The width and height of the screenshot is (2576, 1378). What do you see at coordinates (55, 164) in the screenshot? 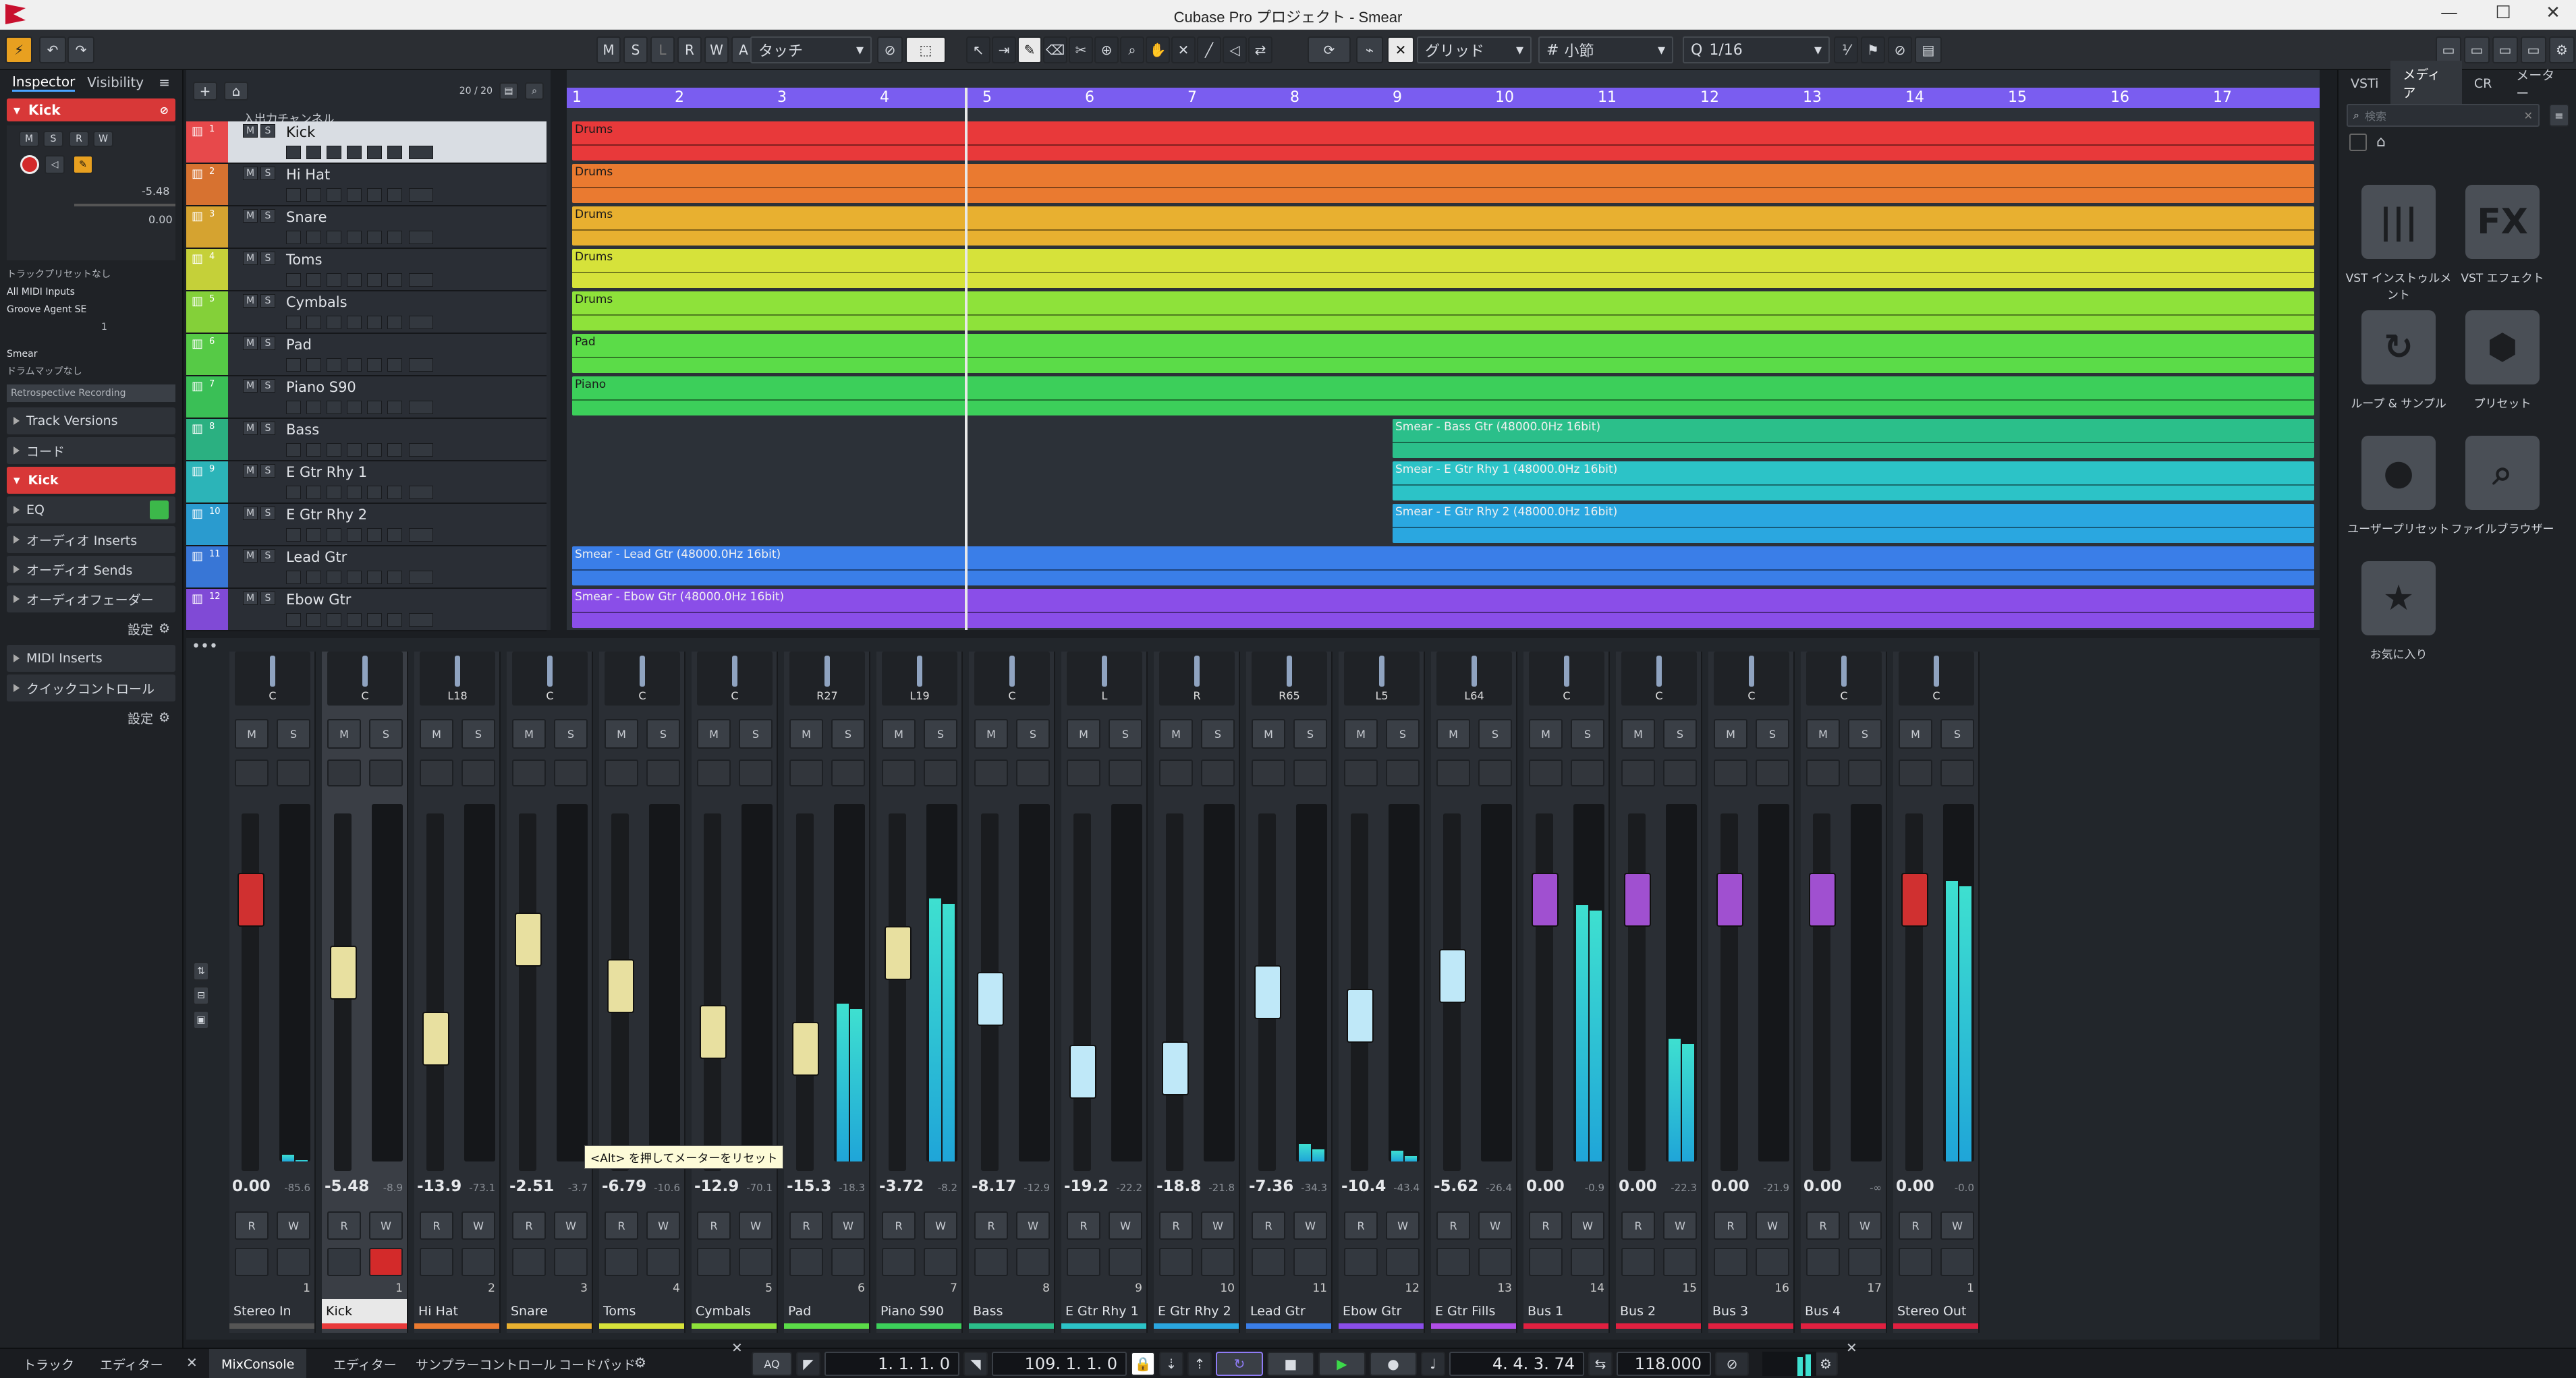
I see `monitor-icon: ◁` at bounding box center [55, 164].